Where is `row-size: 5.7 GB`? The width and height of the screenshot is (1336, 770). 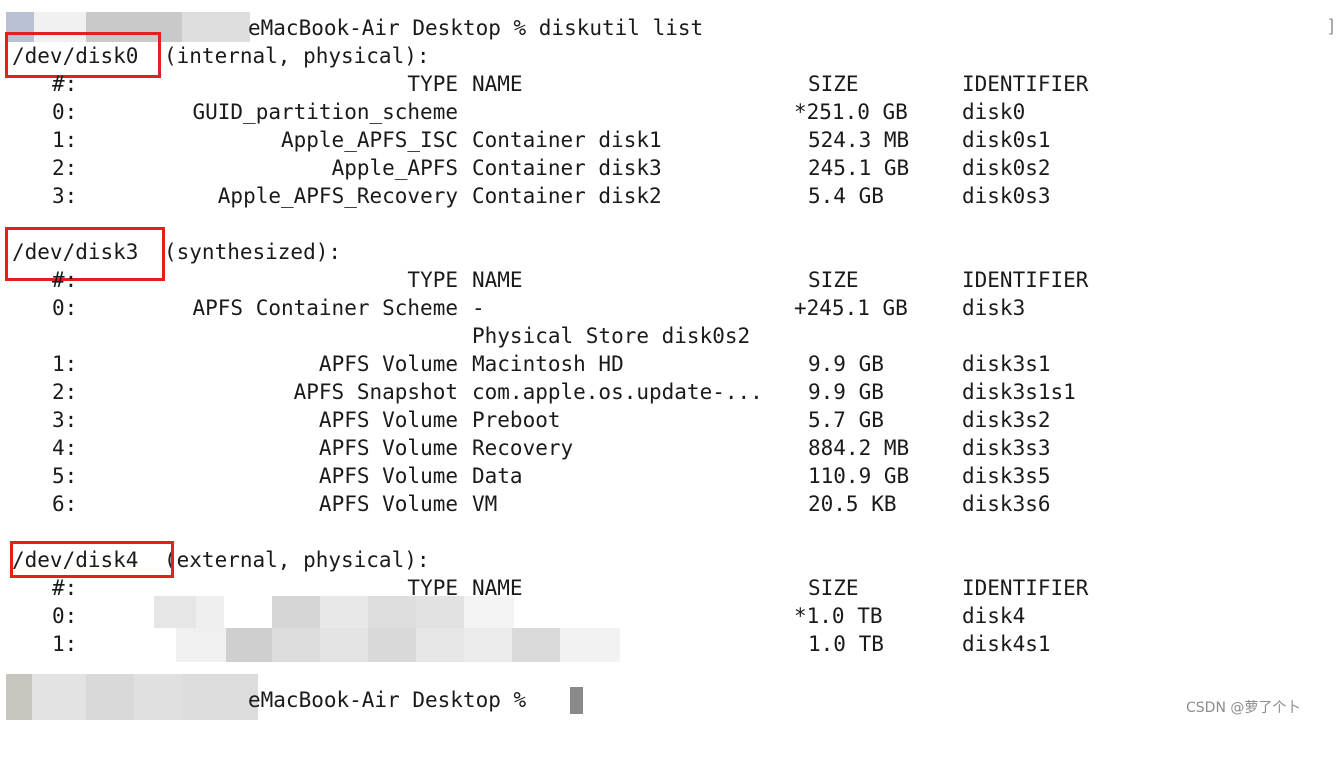 row-size: 5.7 GB is located at coordinates (846, 420).